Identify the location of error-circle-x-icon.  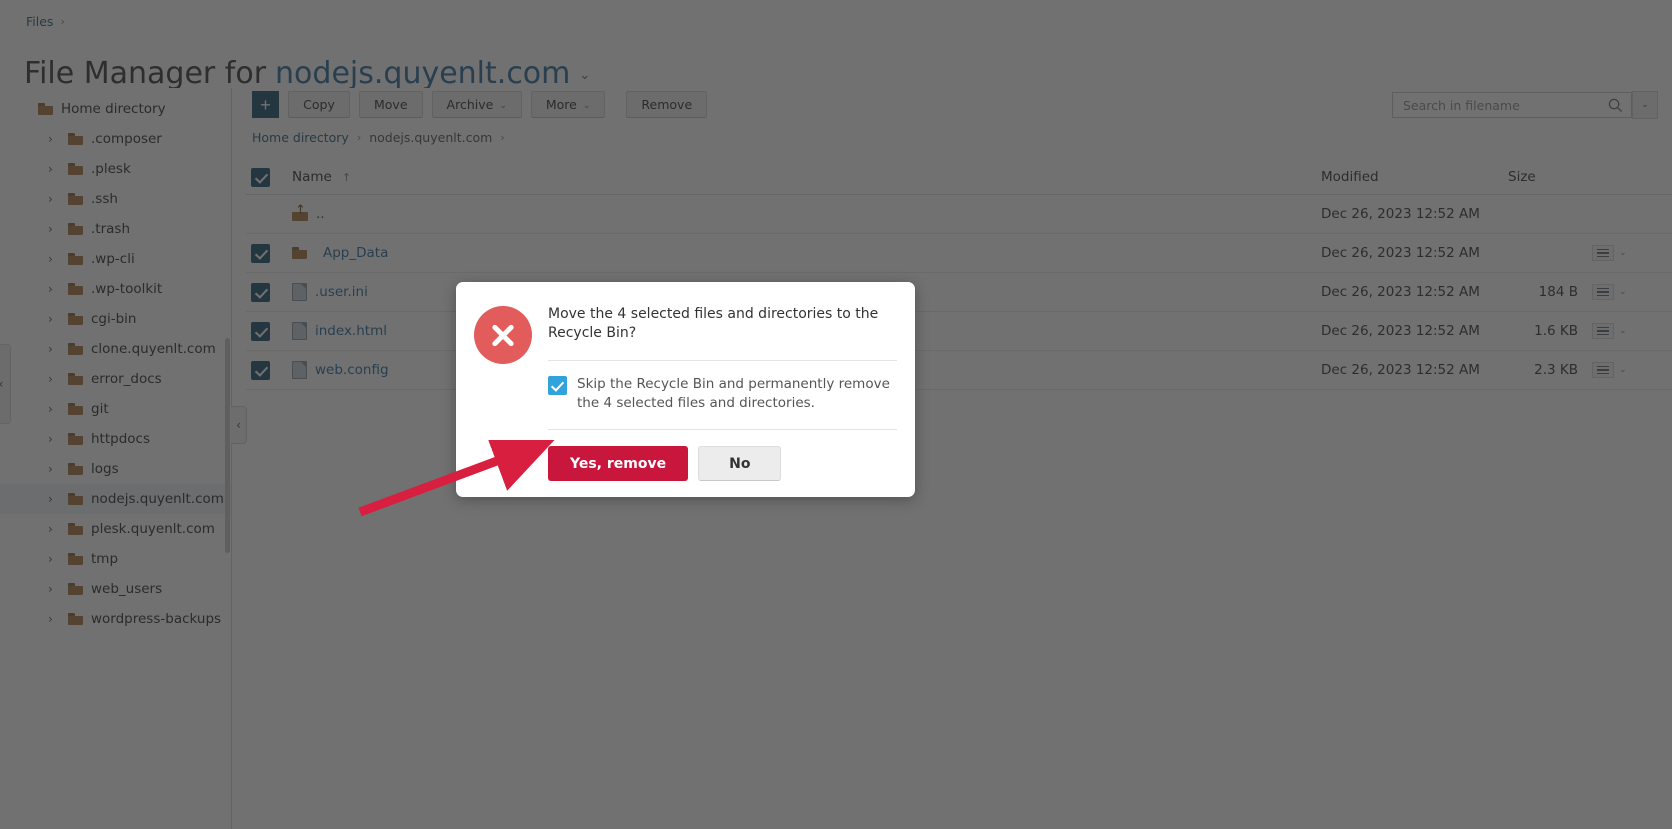
(503, 335).